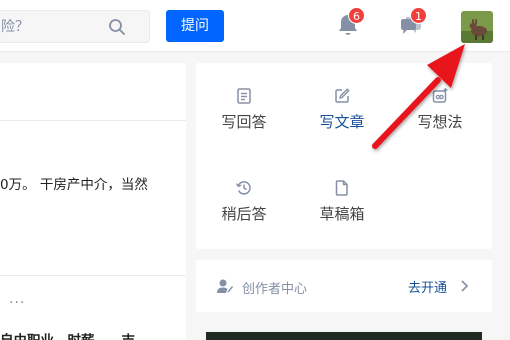 This screenshot has height=340, width=510. Describe the element at coordinates (17, 303) in the screenshot. I see `more-options-icon: ···` at that location.